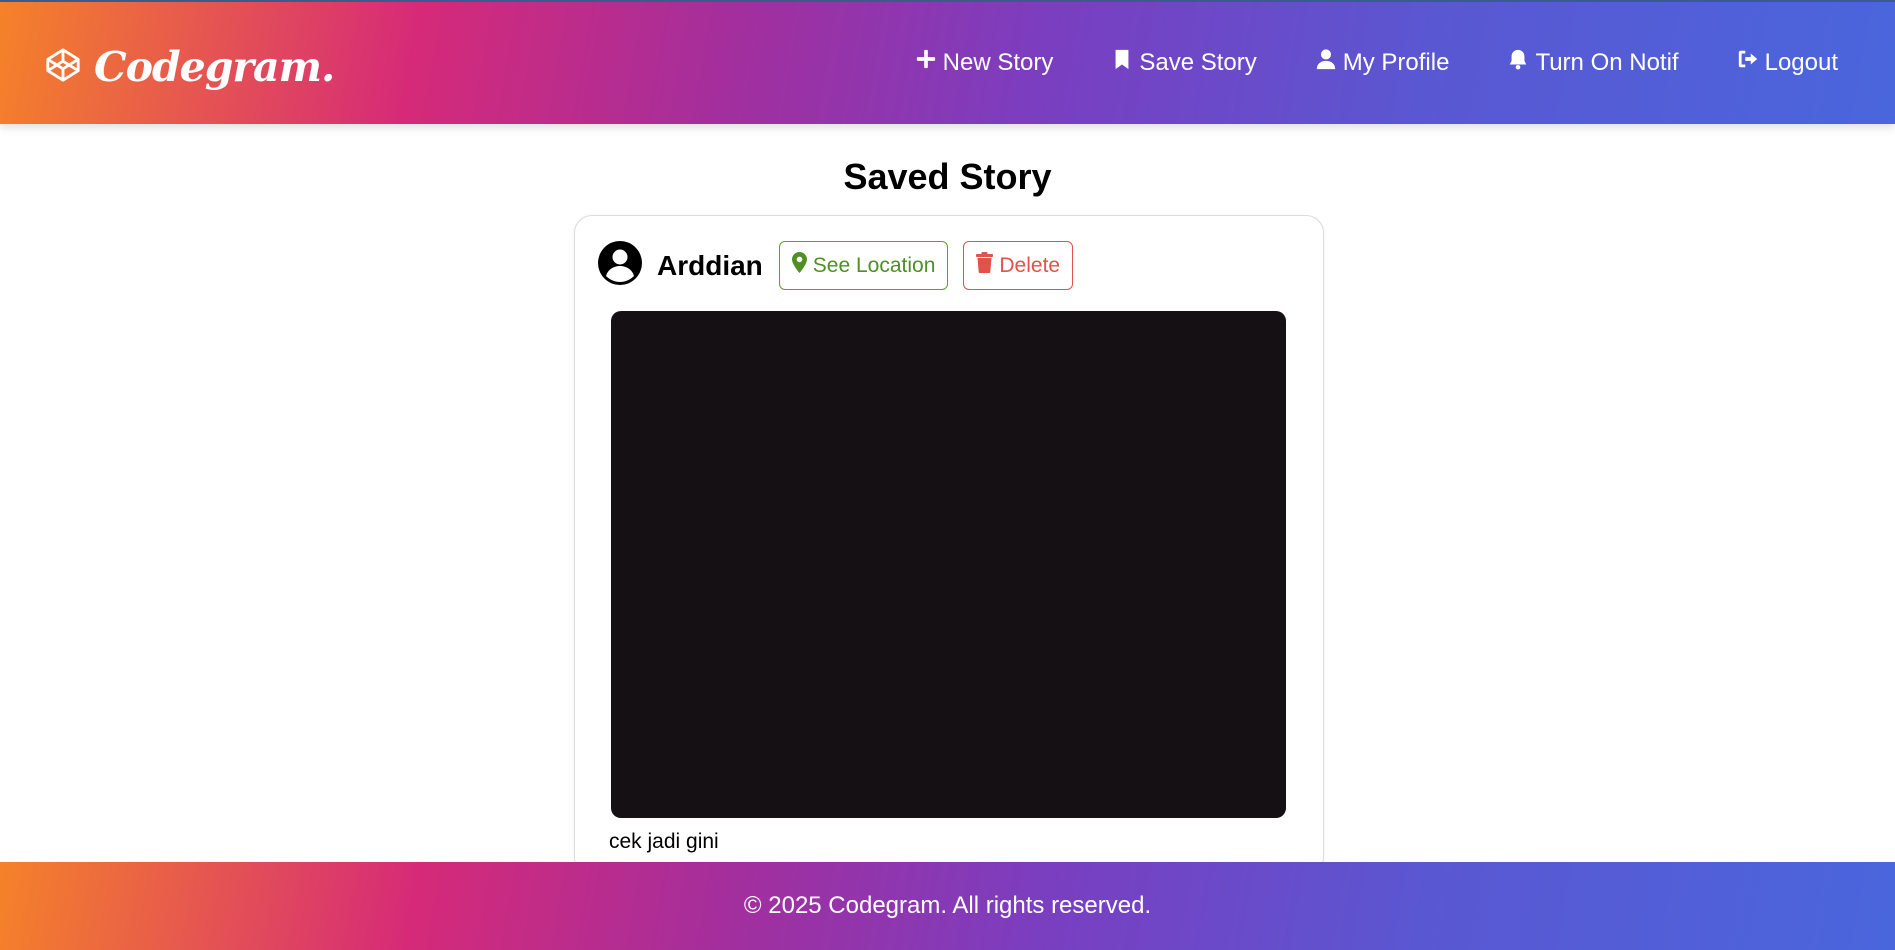  What do you see at coordinates (1030, 265) in the screenshot?
I see `delete-label: Delete` at bounding box center [1030, 265].